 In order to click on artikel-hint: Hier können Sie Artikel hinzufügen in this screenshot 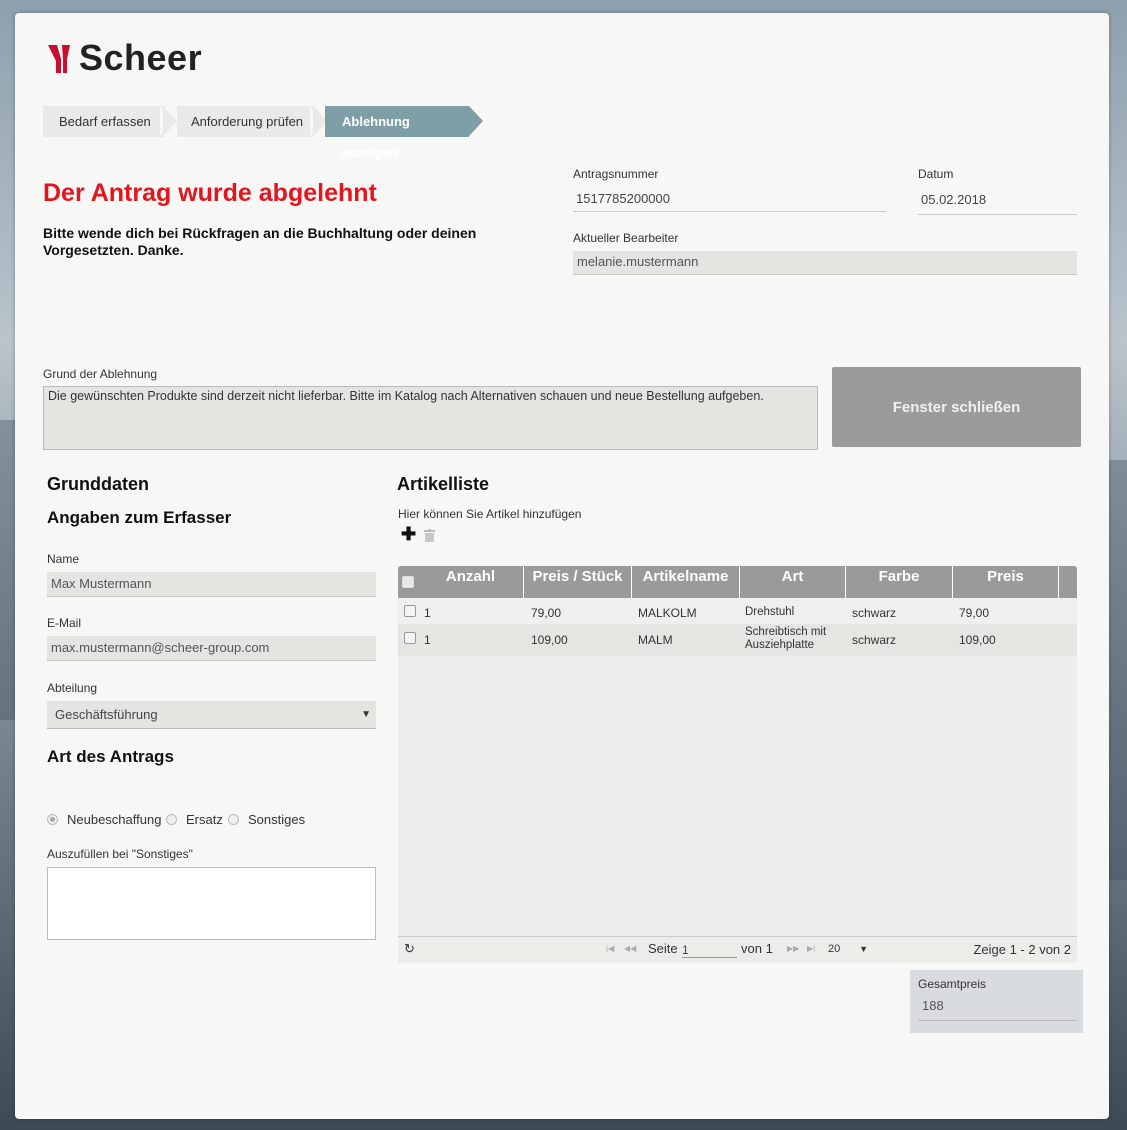, I will do `click(490, 514)`.